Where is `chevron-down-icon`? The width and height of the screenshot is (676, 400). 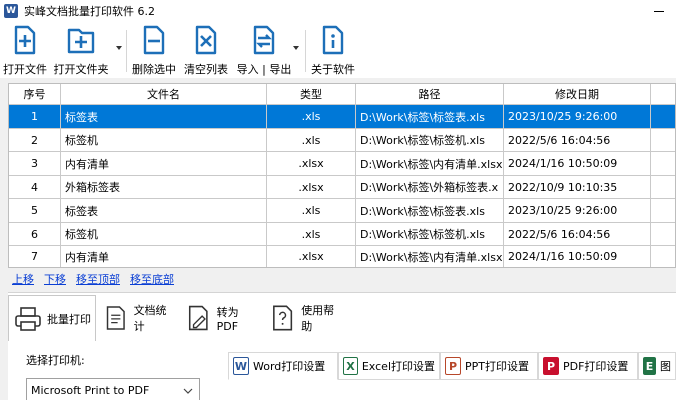
chevron-down-icon is located at coordinates (188, 391).